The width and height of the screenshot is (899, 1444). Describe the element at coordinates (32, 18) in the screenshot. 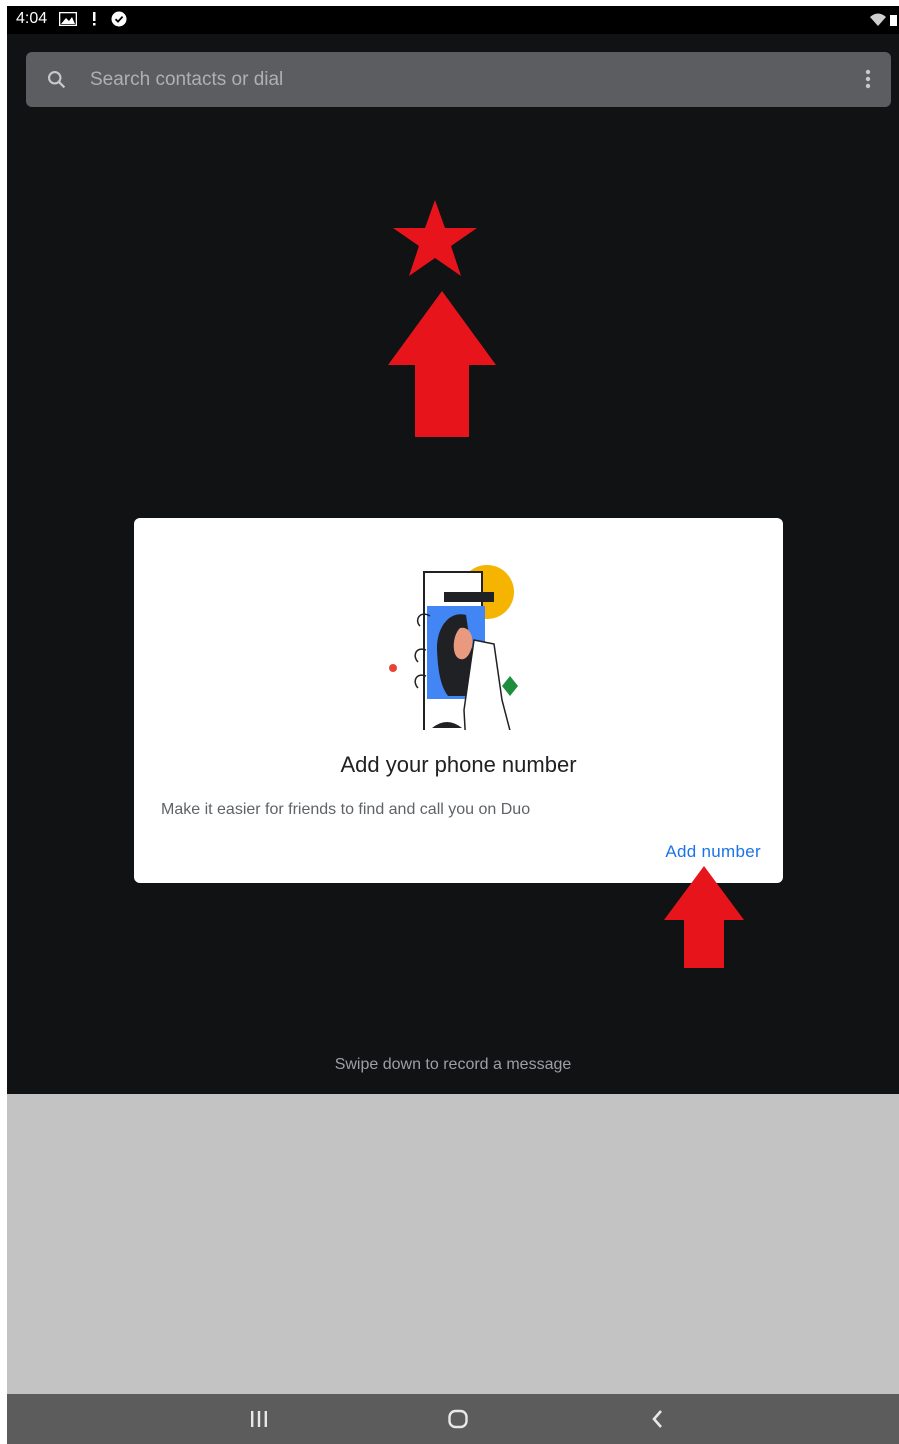

I see `status-time: 4:04` at that location.